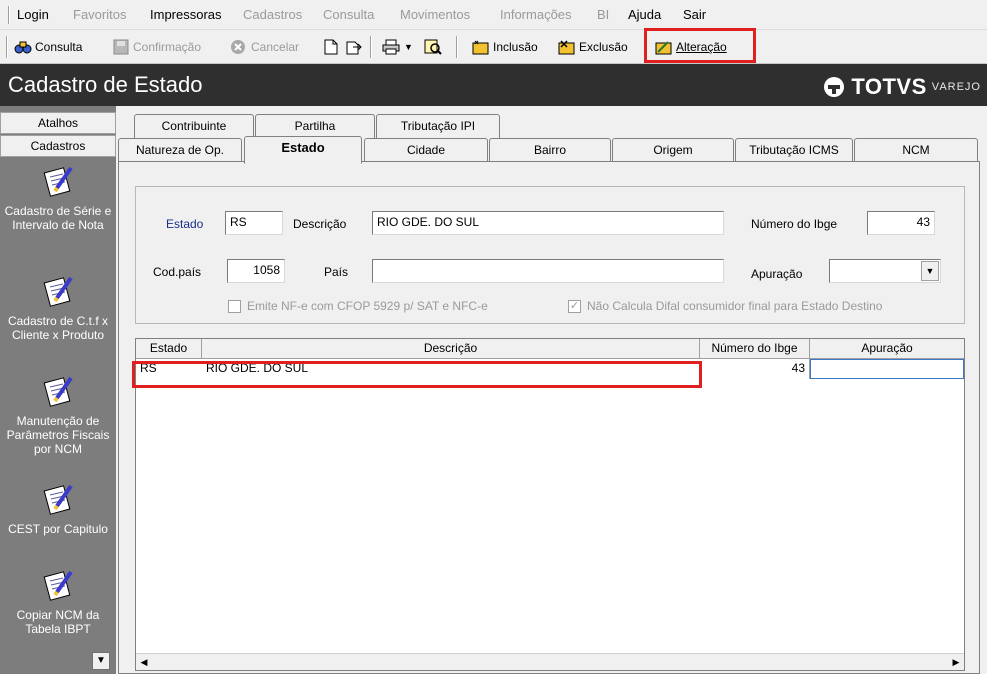 The image size is (987, 674). What do you see at coordinates (887, 349) in the screenshot?
I see `grid-header-apuracao: Apuração` at bounding box center [887, 349].